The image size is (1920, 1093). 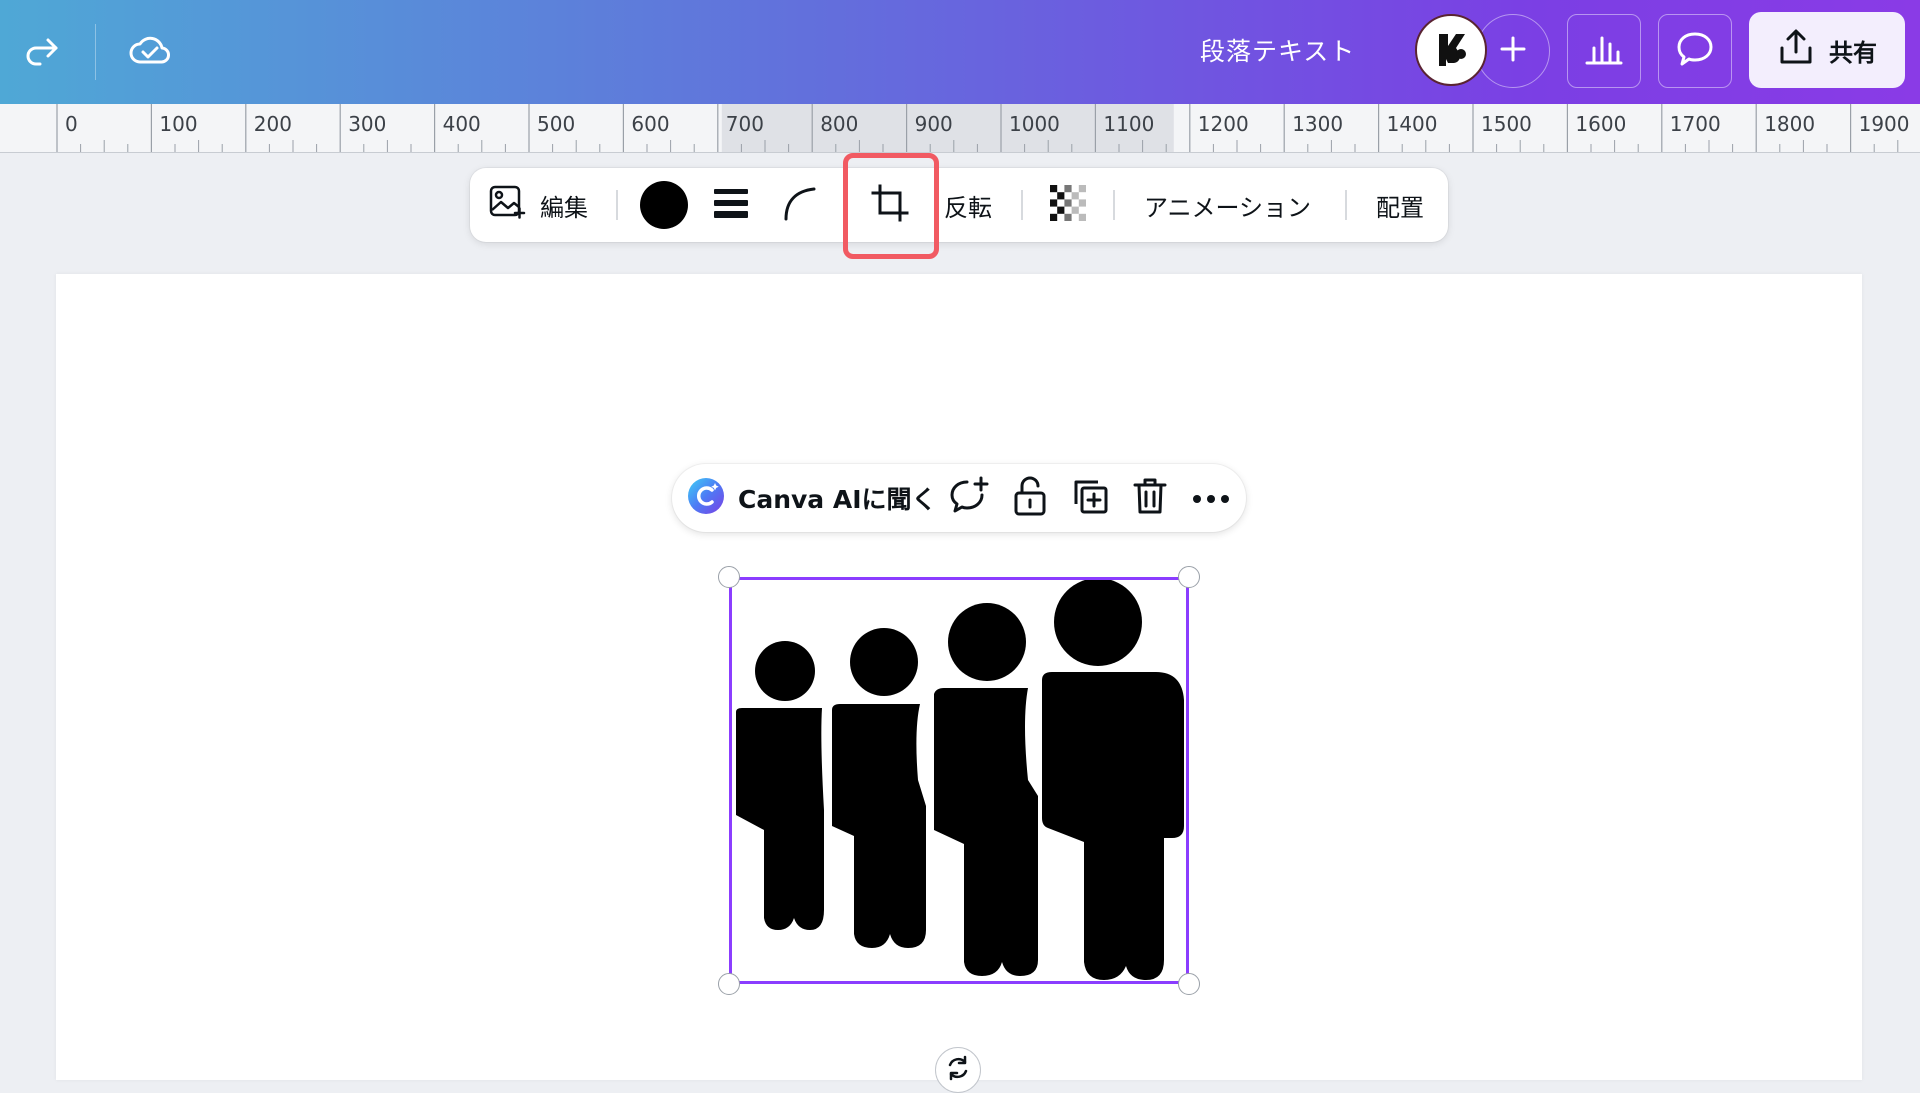 I want to click on add-comment-icon, so click(x=969, y=498).